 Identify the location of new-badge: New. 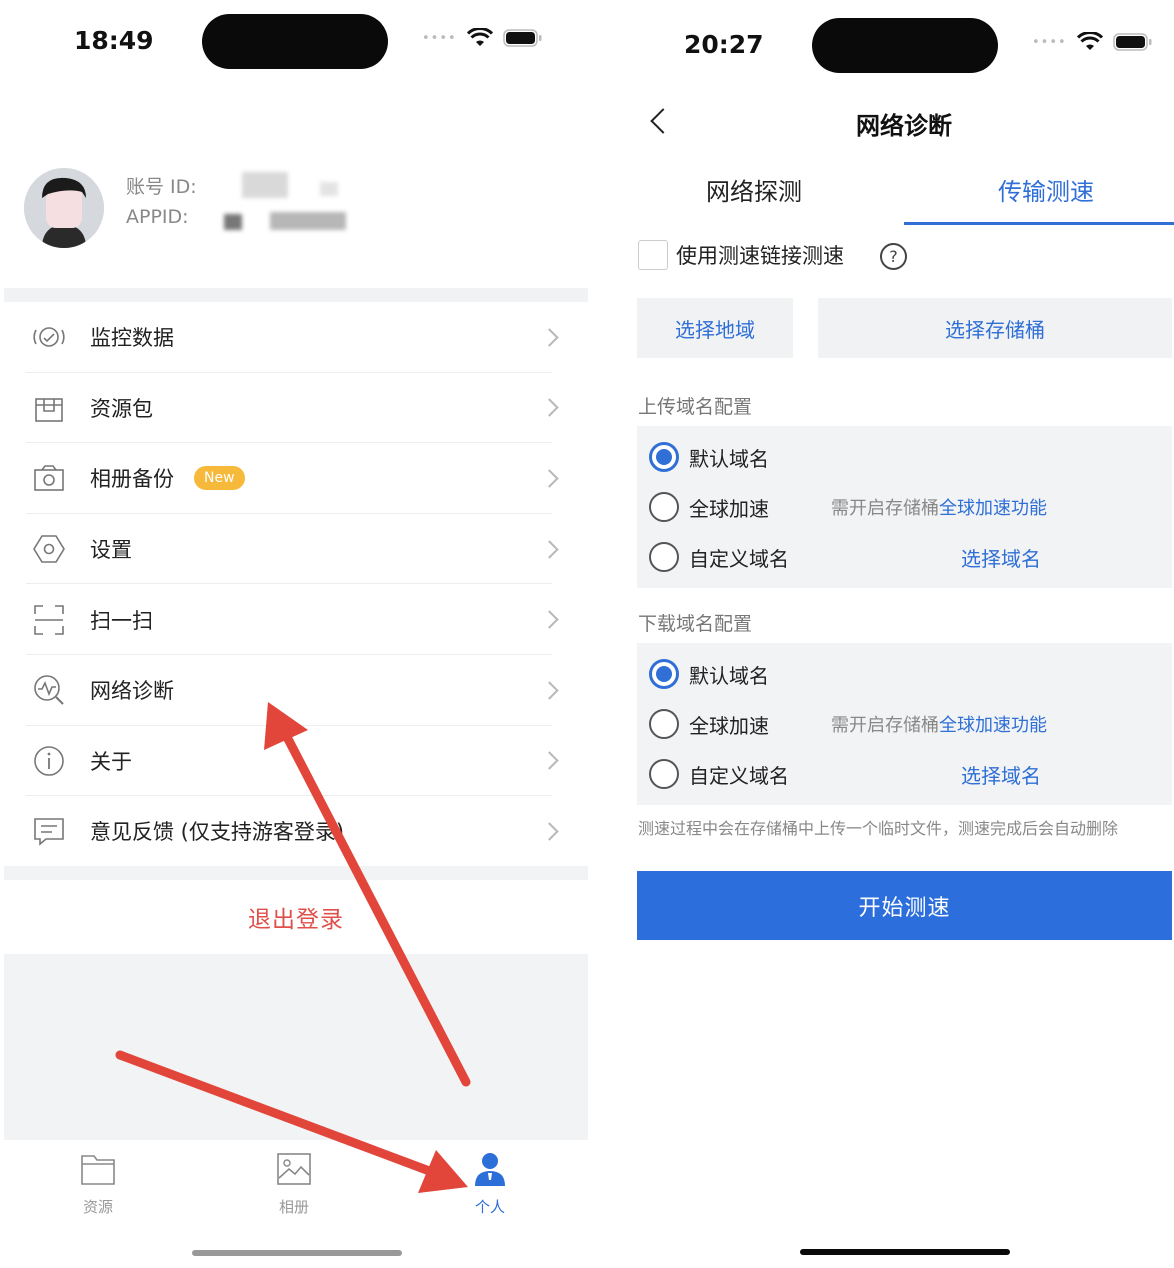
(219, 478).